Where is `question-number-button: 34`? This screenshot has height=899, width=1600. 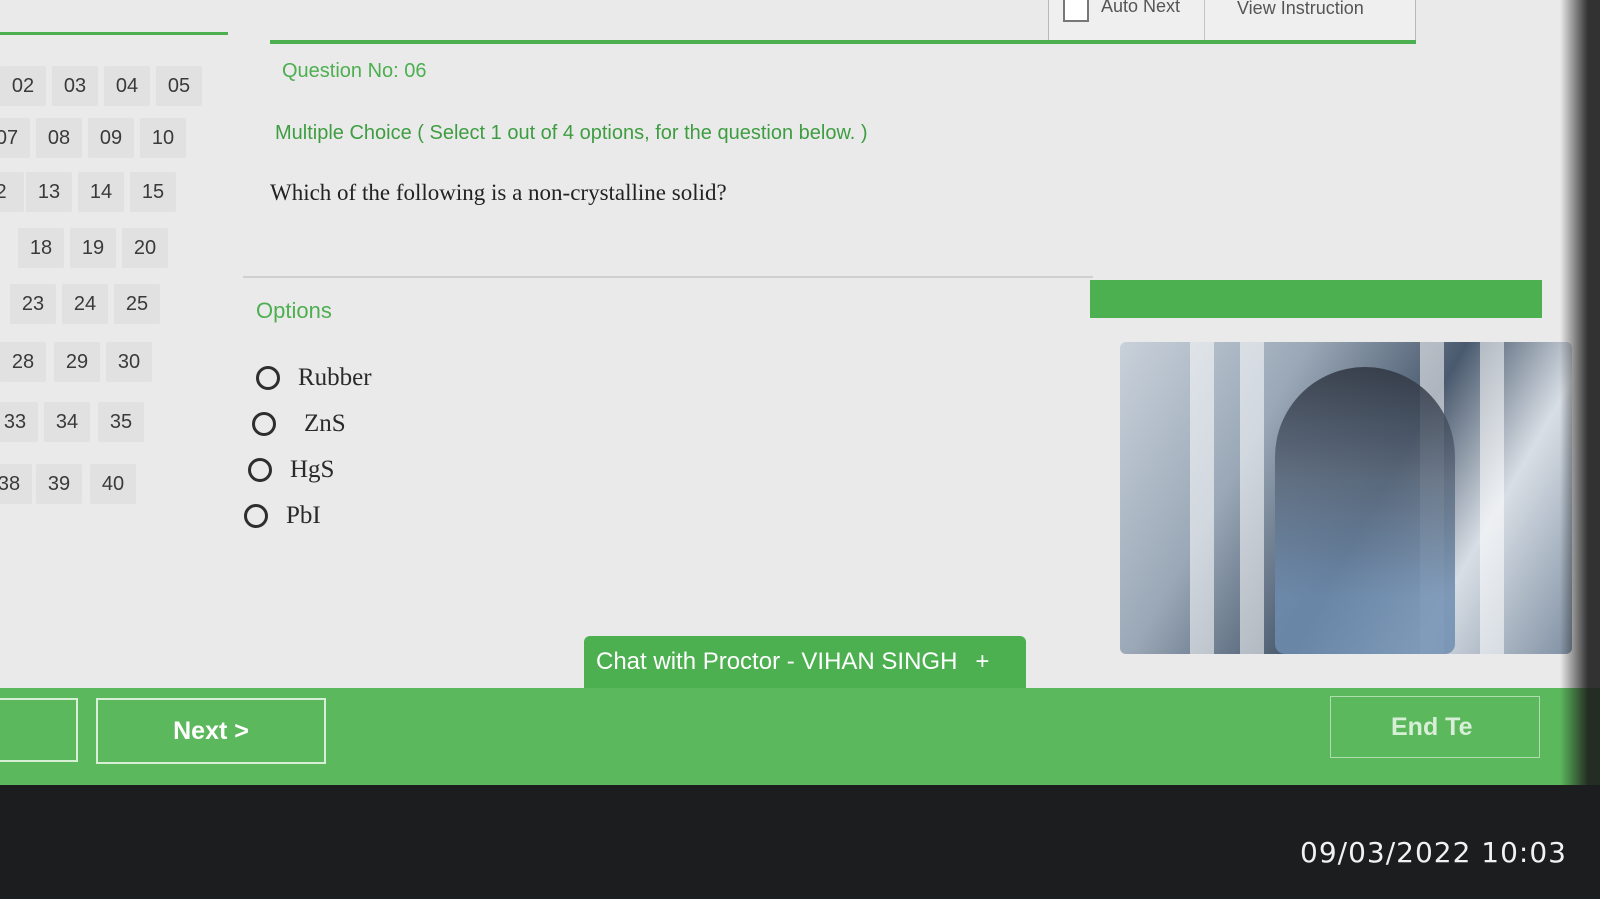 question-number-button: 34 is located at coordinates (67, 422).